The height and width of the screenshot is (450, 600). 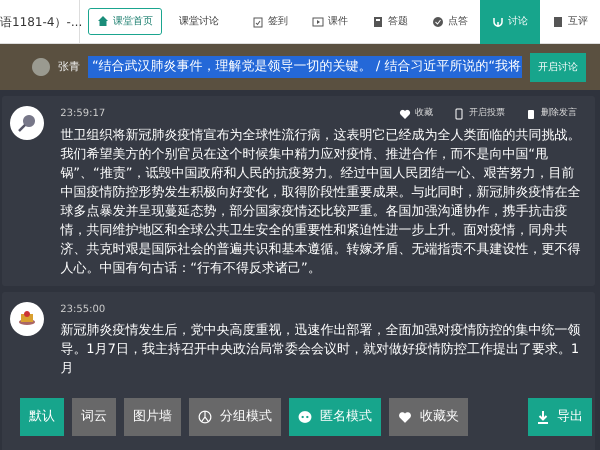 I want to click on clipboard-icon, so click(x=258, y=22).